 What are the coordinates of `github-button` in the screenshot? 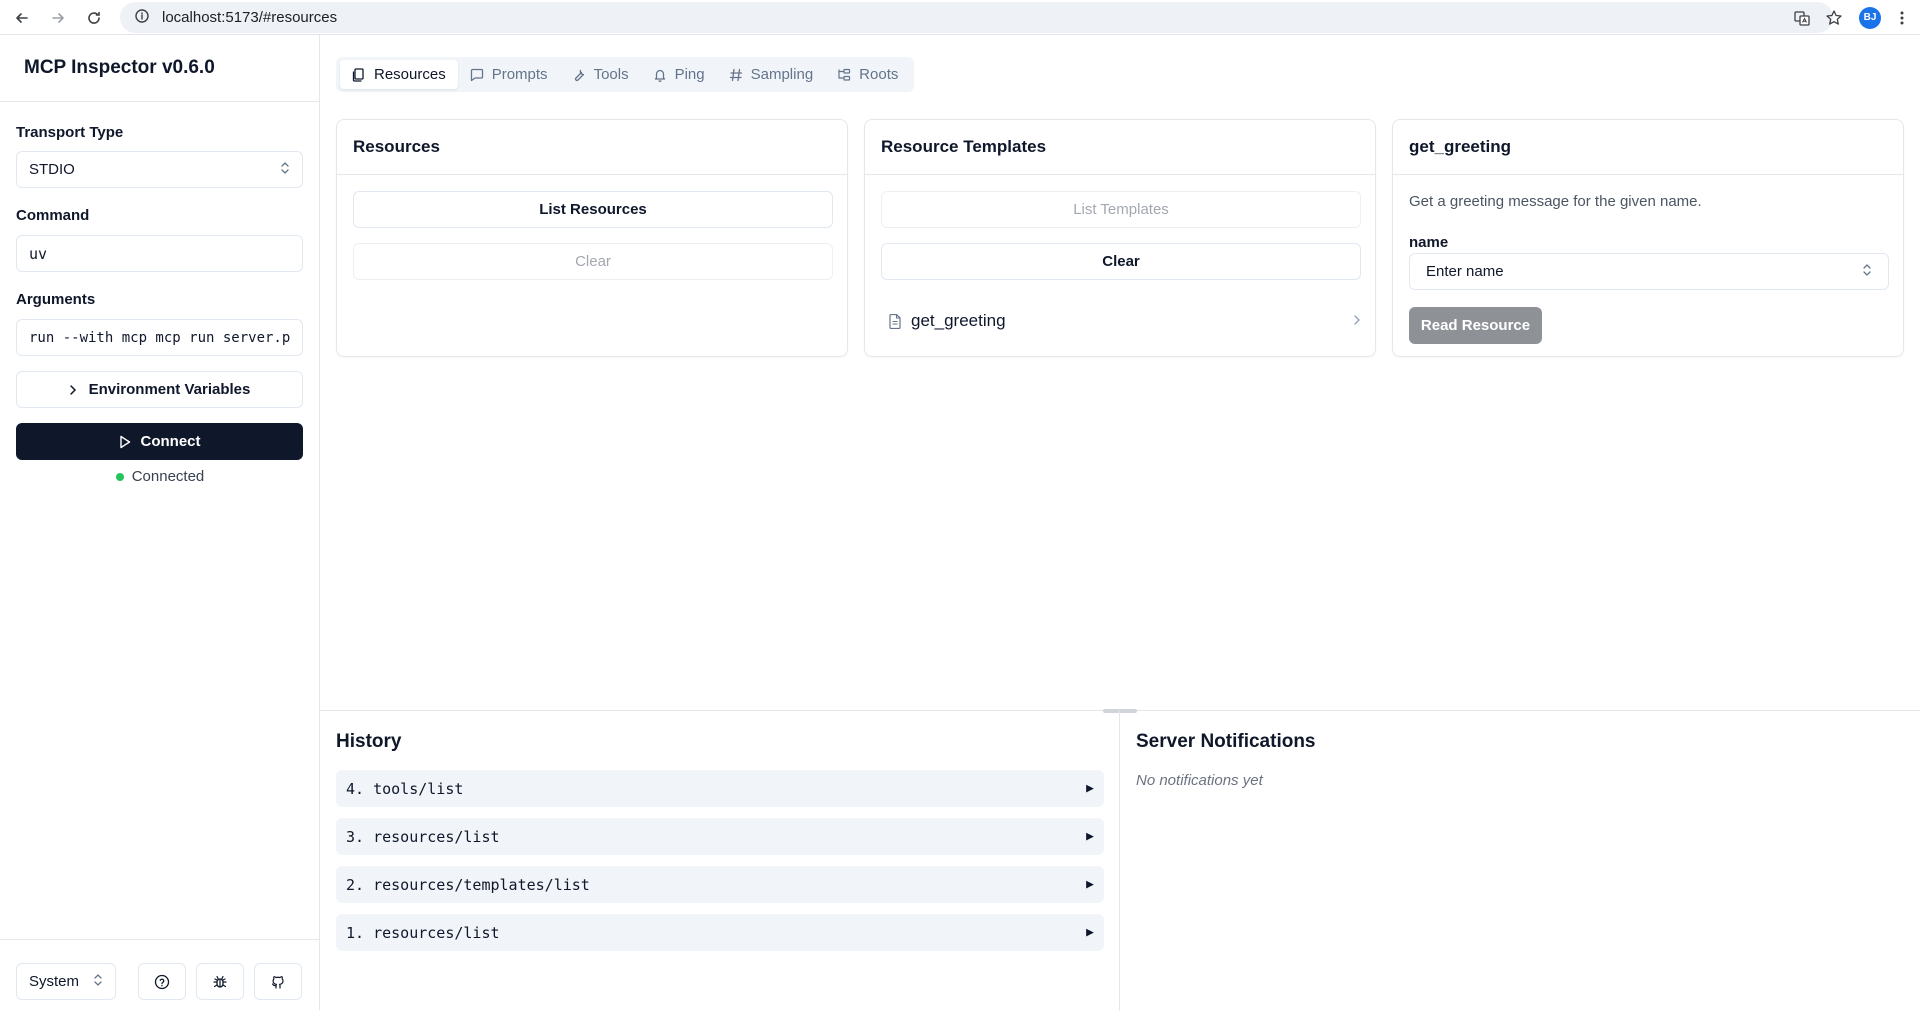 It's located at (278, 981).